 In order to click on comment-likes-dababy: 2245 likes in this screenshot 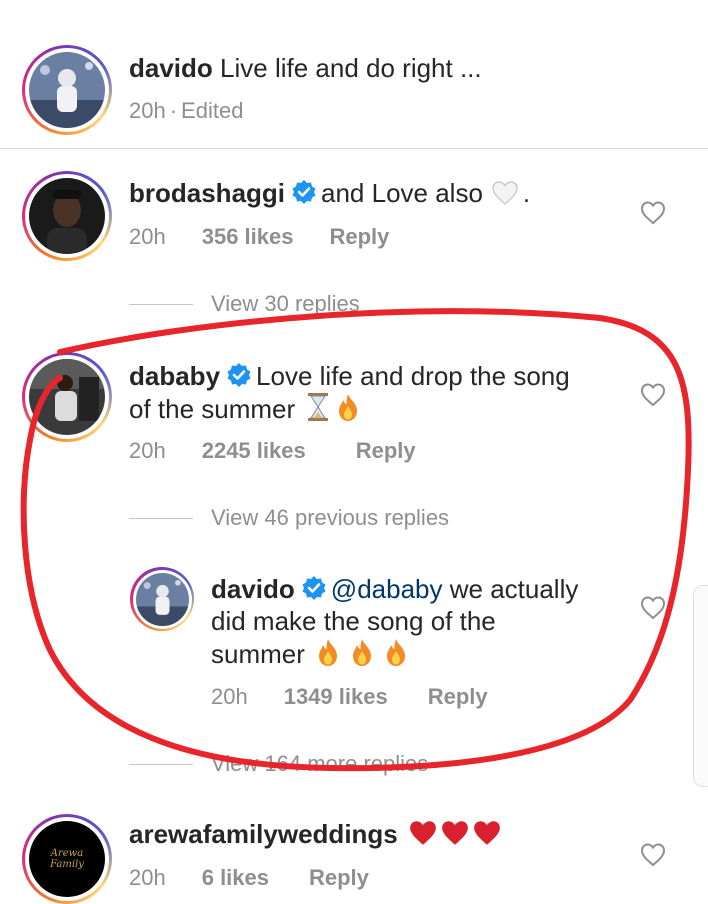, I will do `click(254, 450)`.